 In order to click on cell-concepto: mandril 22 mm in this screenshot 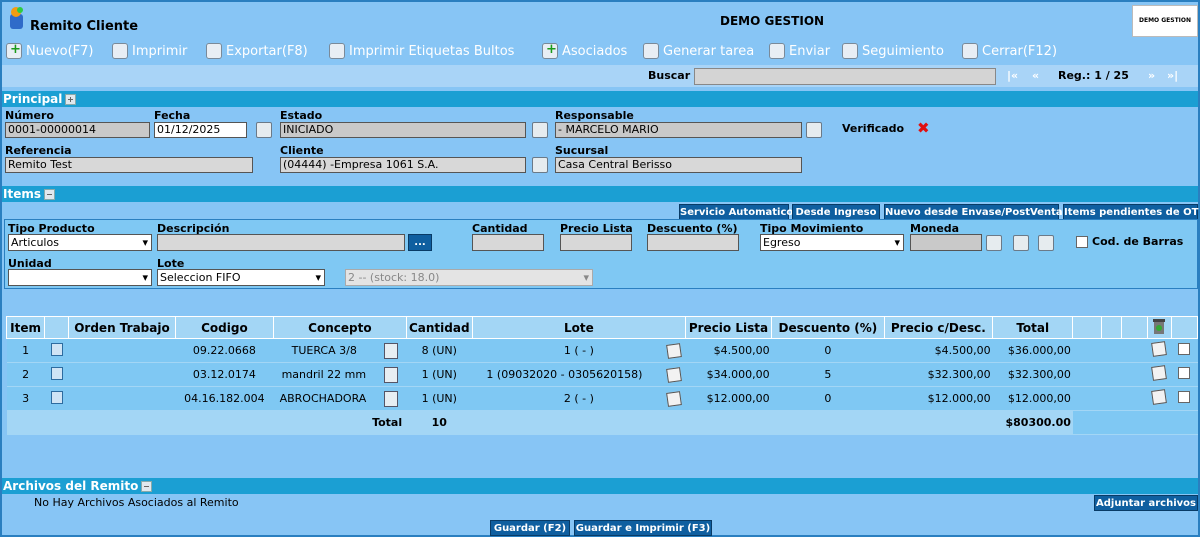, I will do `click(340, 374)`.